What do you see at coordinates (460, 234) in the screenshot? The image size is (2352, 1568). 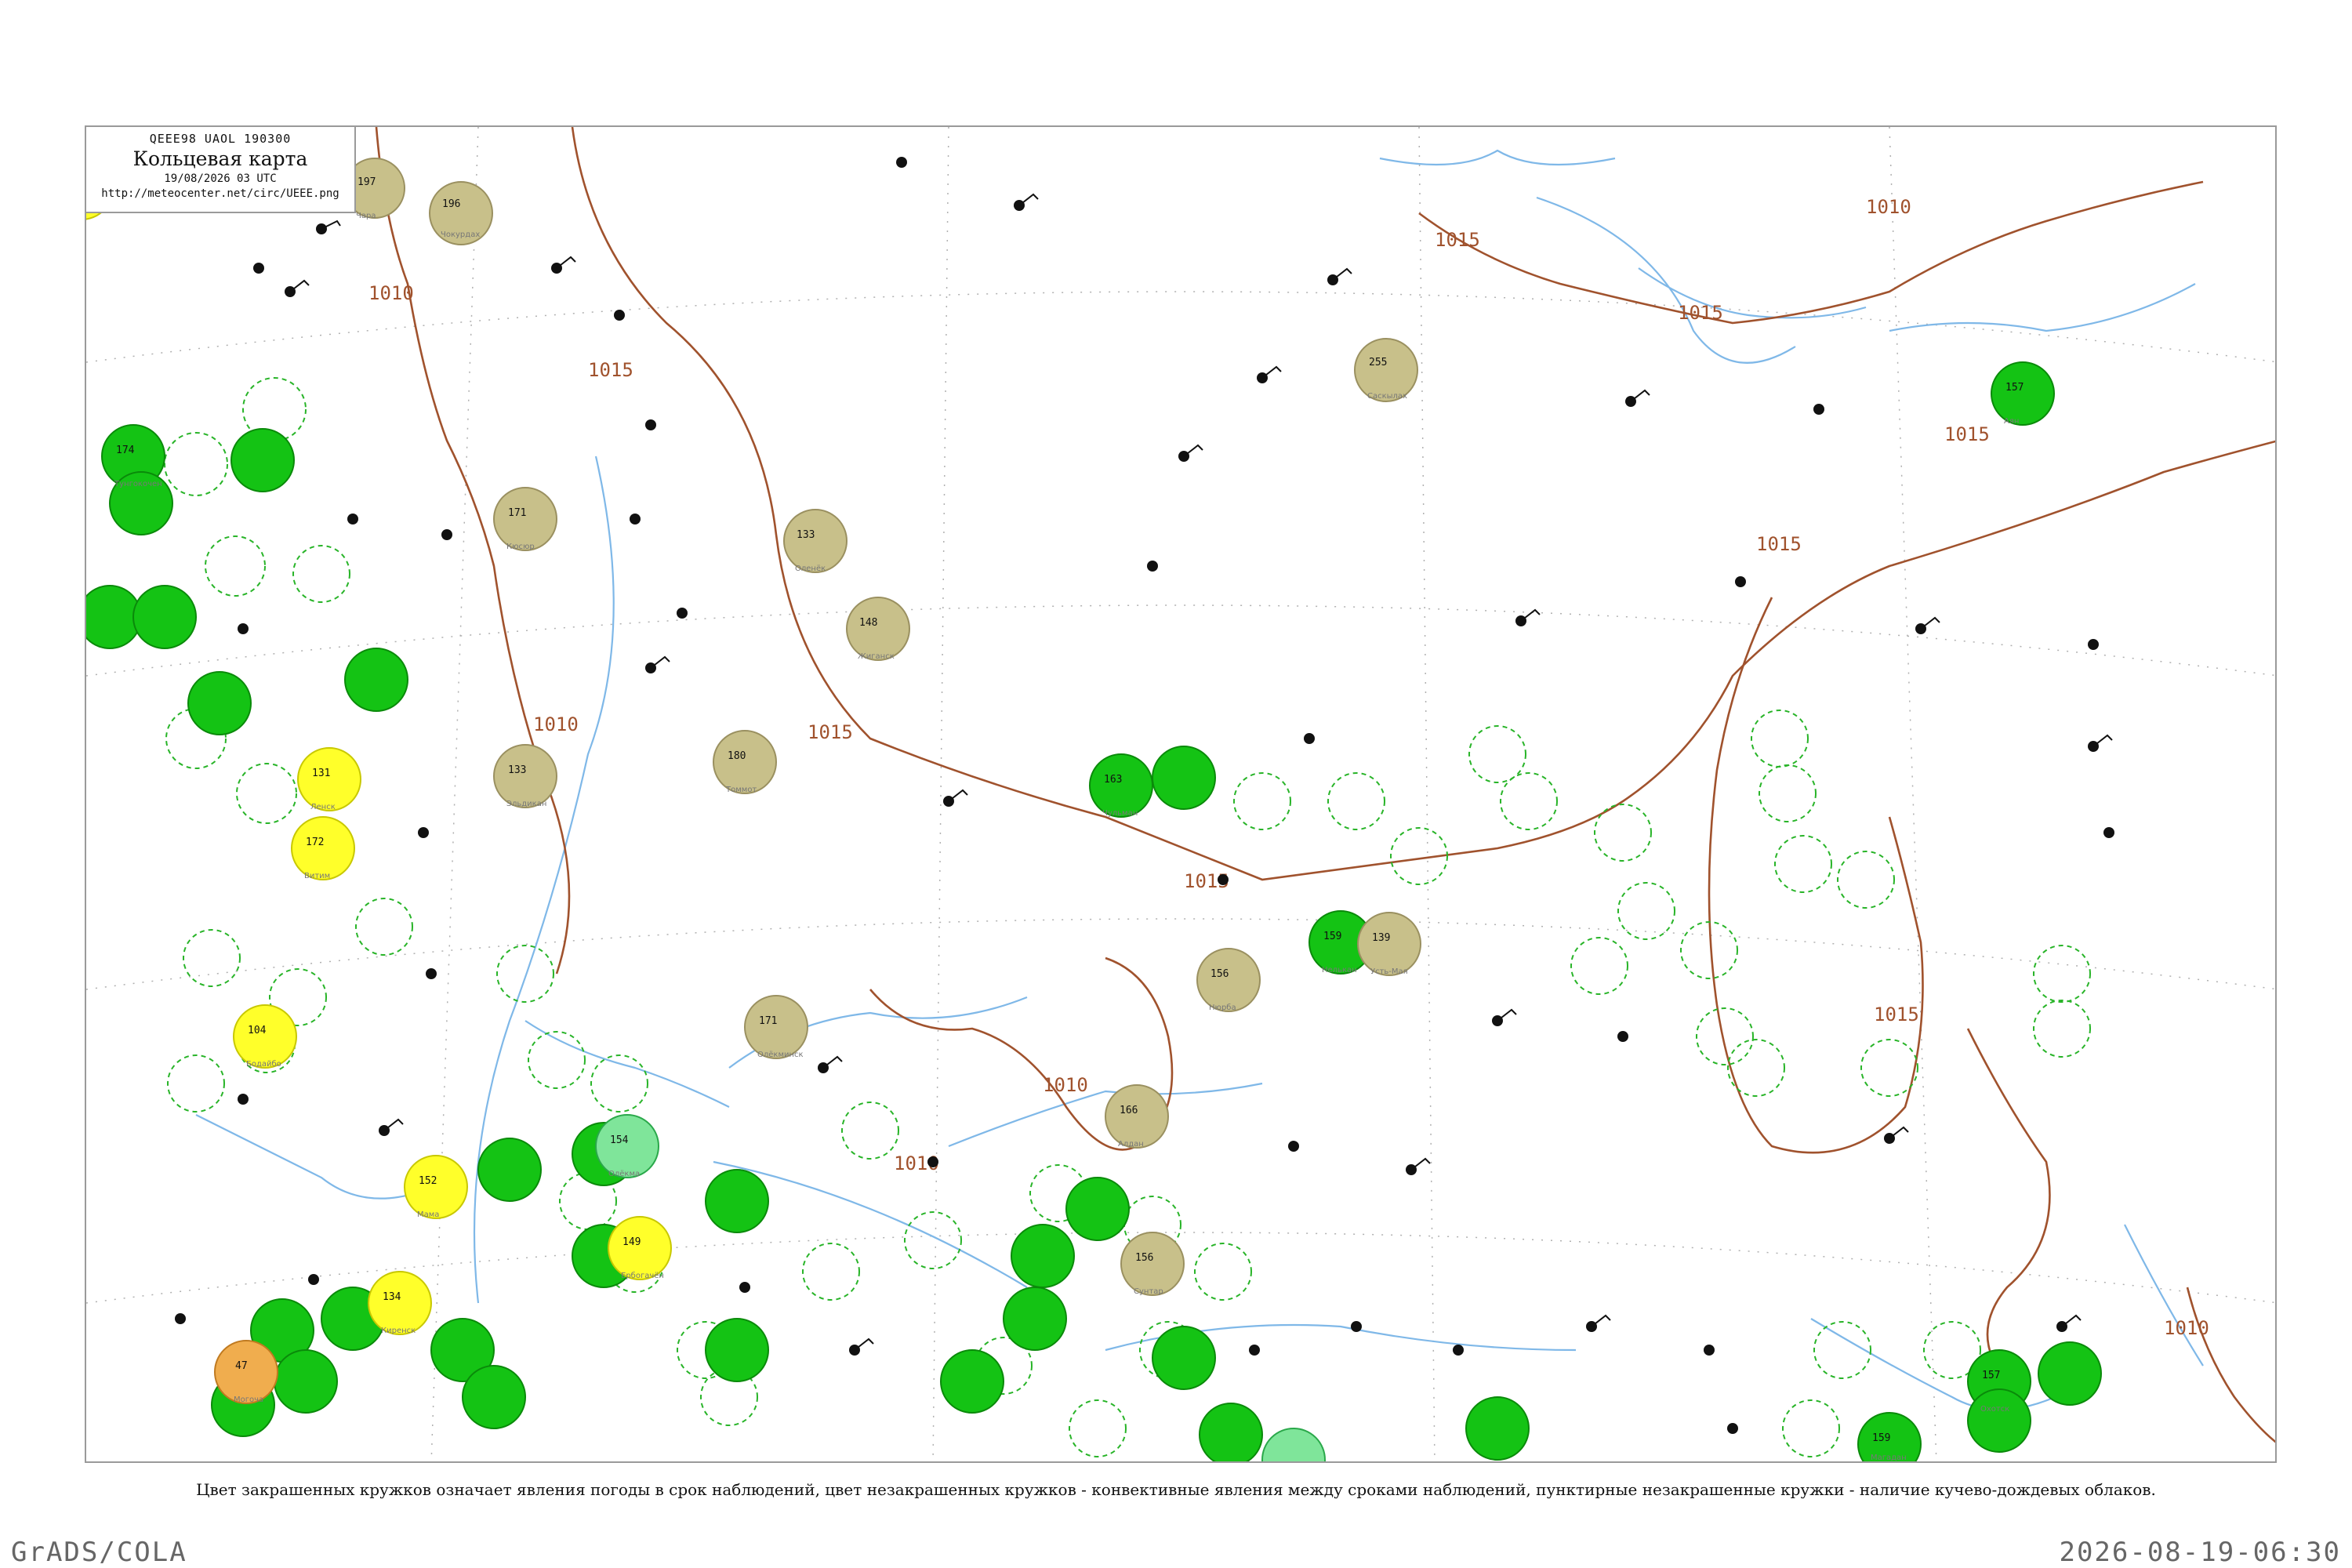 I see `station-name: Чокурдах` at bounding box center [460, 234].